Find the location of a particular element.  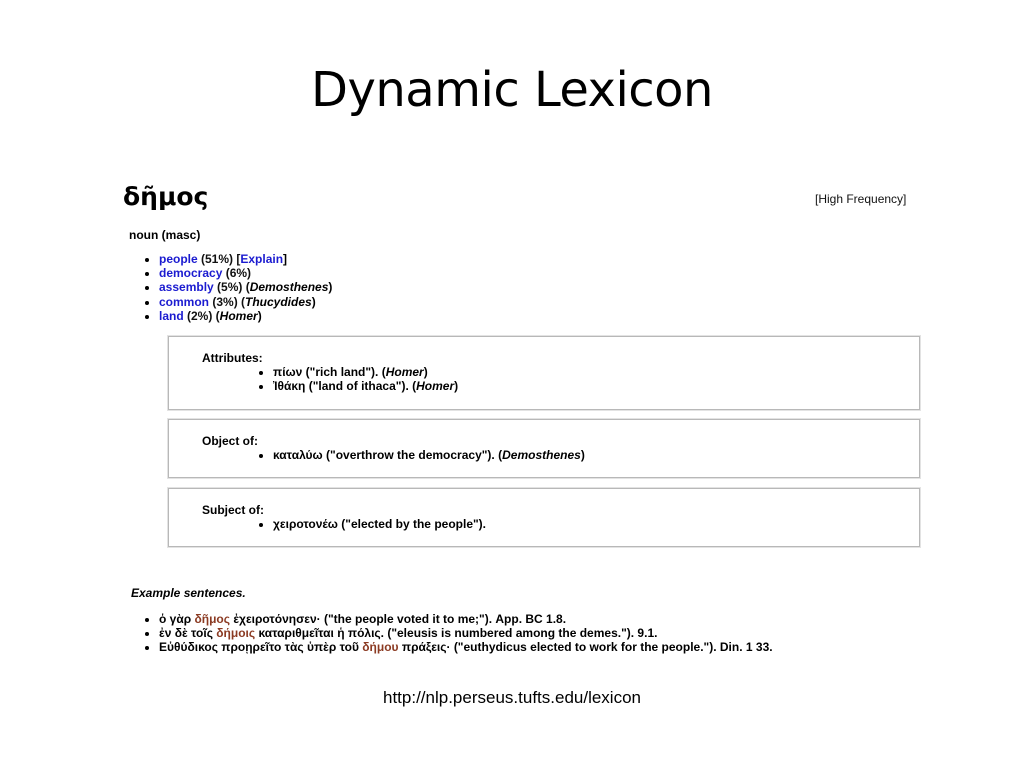

meaning-link-assembly: assembly is located at coordinates (186, 287).